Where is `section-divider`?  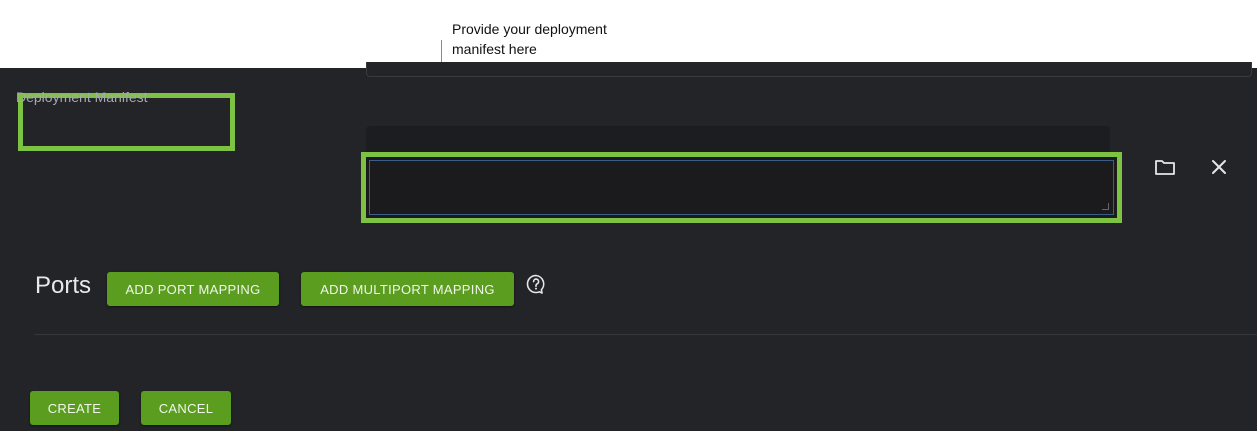 section-divider is located at coordinates (645, 334).